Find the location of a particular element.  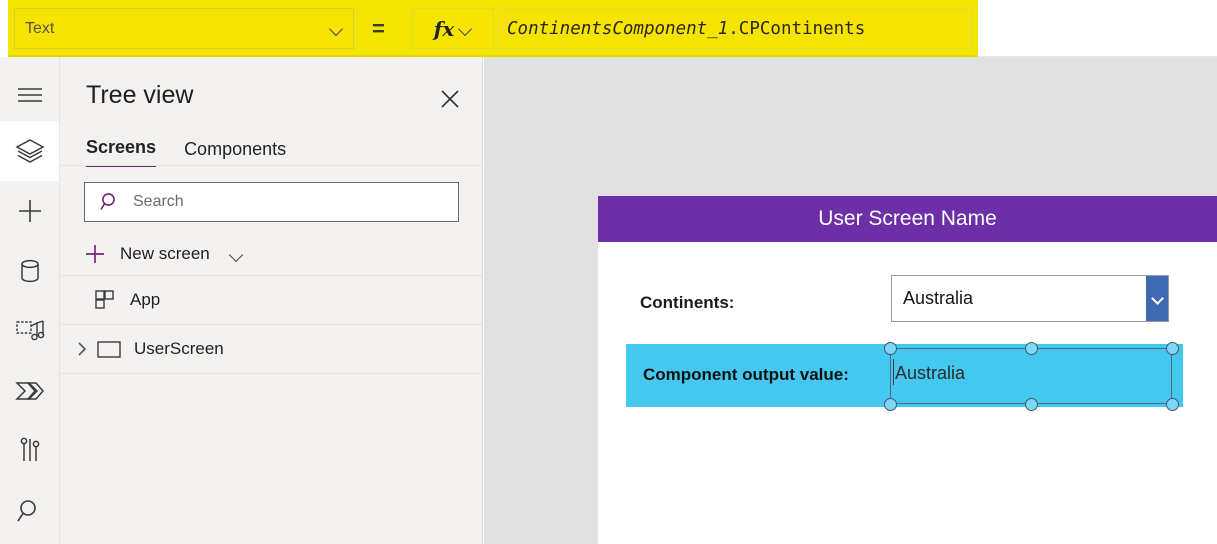

resize-handle-bottom-center is located at coordinates (1031, 404).